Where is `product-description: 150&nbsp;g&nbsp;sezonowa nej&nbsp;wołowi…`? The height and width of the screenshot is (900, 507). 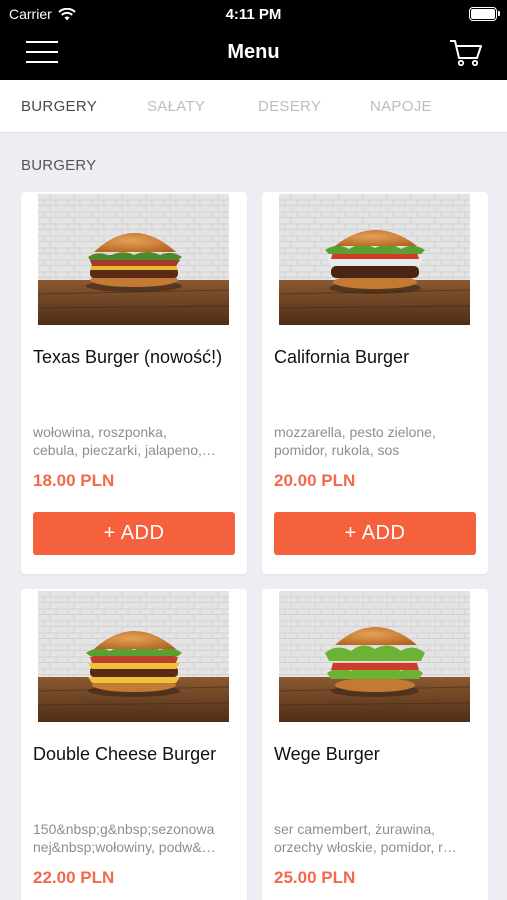 product-description: 150&nbsp;g&nbsp;sezonowa nej&nbsp;wołowi… is located at coordinates (124, 838).